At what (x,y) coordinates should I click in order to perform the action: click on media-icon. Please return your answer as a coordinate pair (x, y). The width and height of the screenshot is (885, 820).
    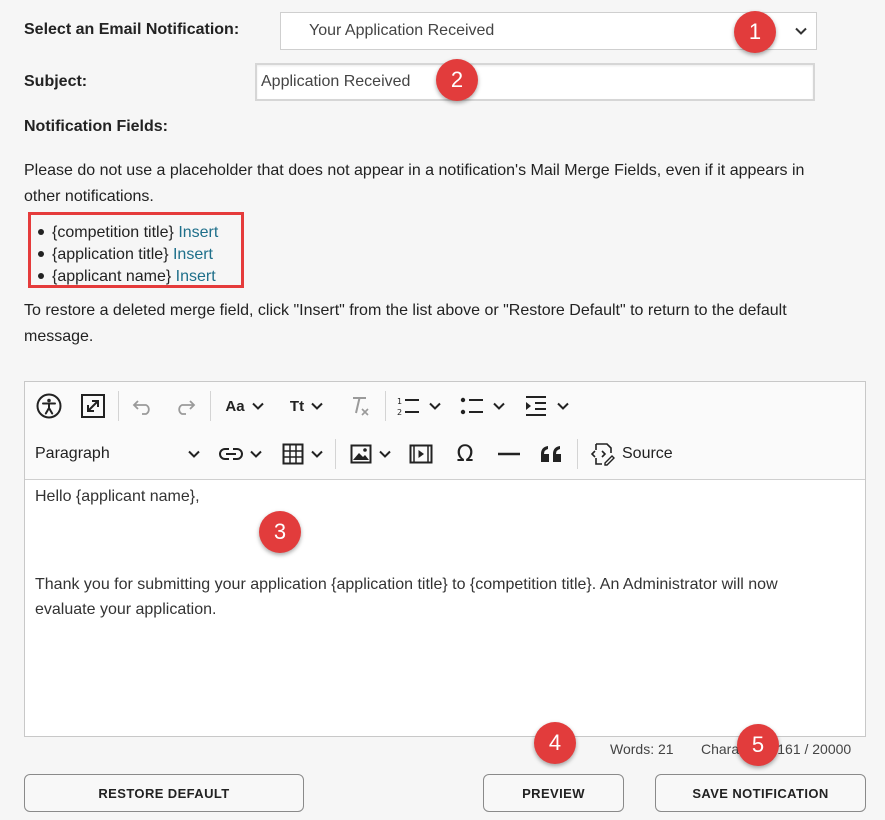
    Looking at the image, I should click on (421, 454).